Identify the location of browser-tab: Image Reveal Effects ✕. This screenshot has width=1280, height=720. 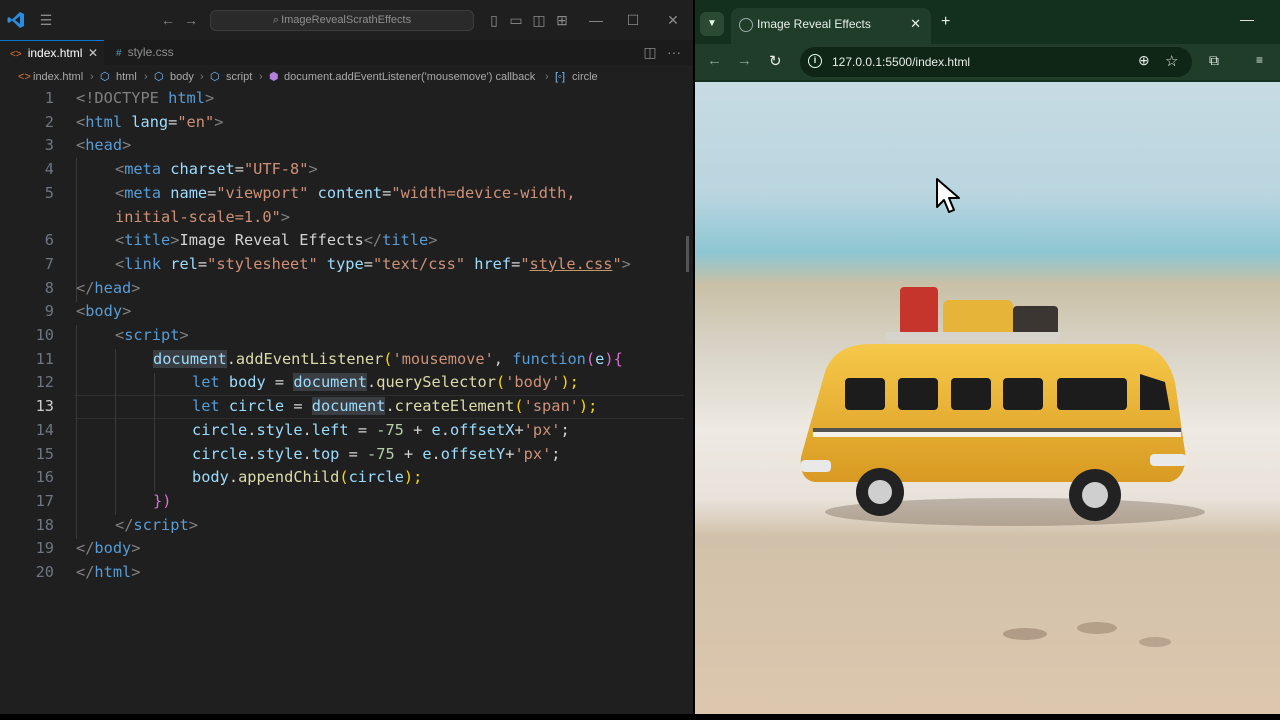
(831, 26).